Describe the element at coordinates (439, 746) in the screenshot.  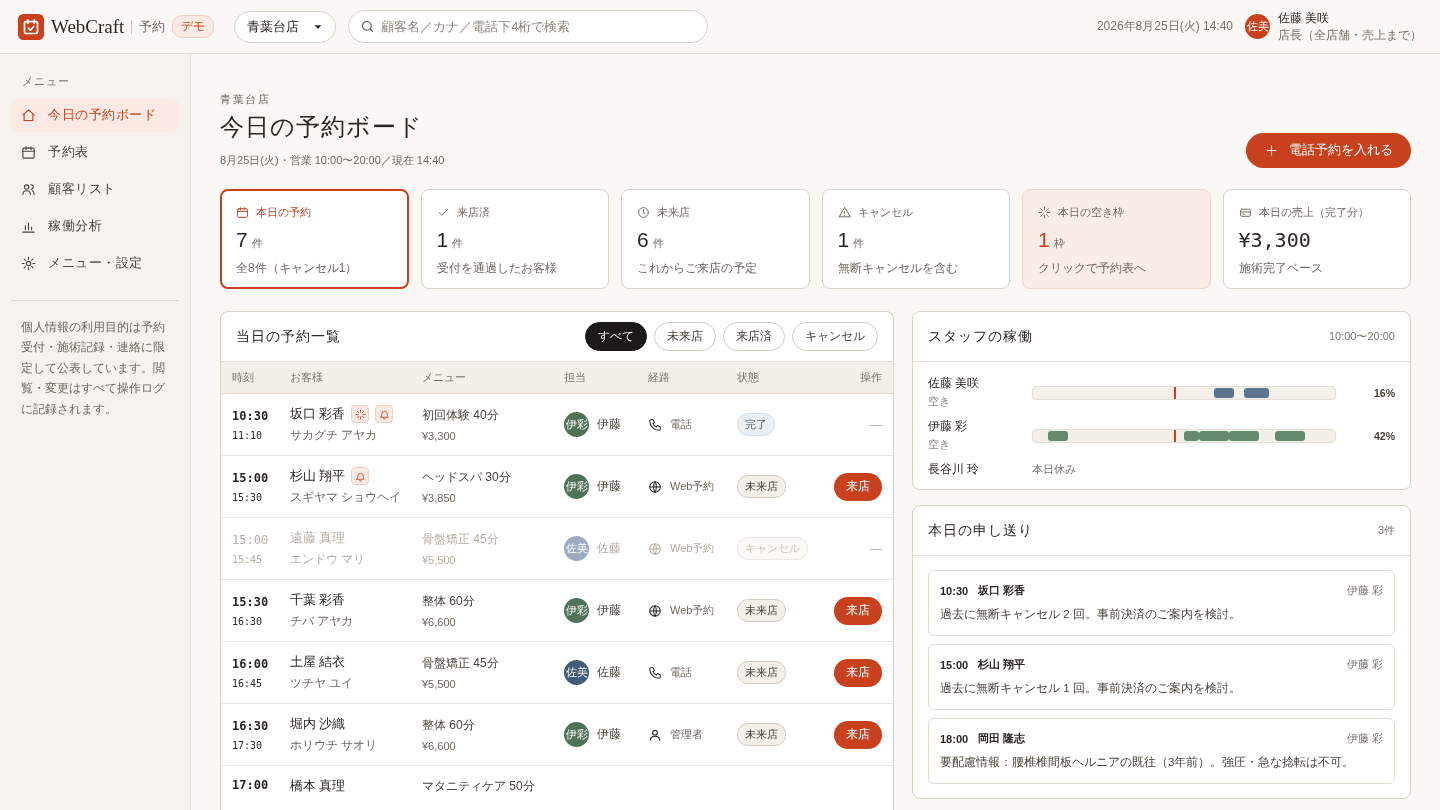
I see `menu-price: ¥6,600` at that location.